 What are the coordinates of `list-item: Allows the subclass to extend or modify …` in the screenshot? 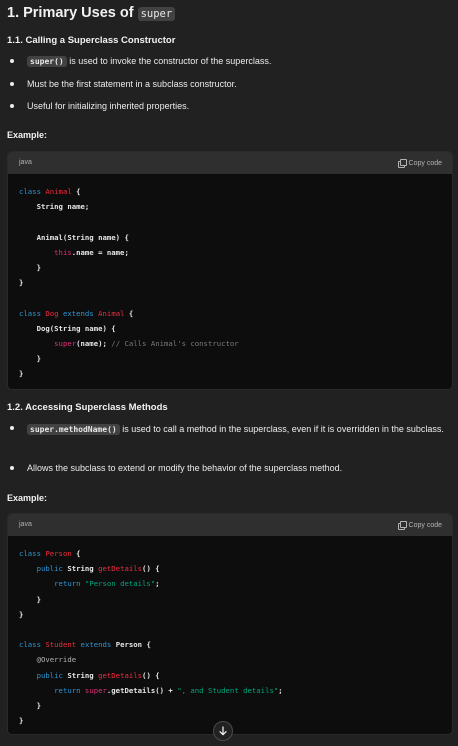 It's located at (174, 468).